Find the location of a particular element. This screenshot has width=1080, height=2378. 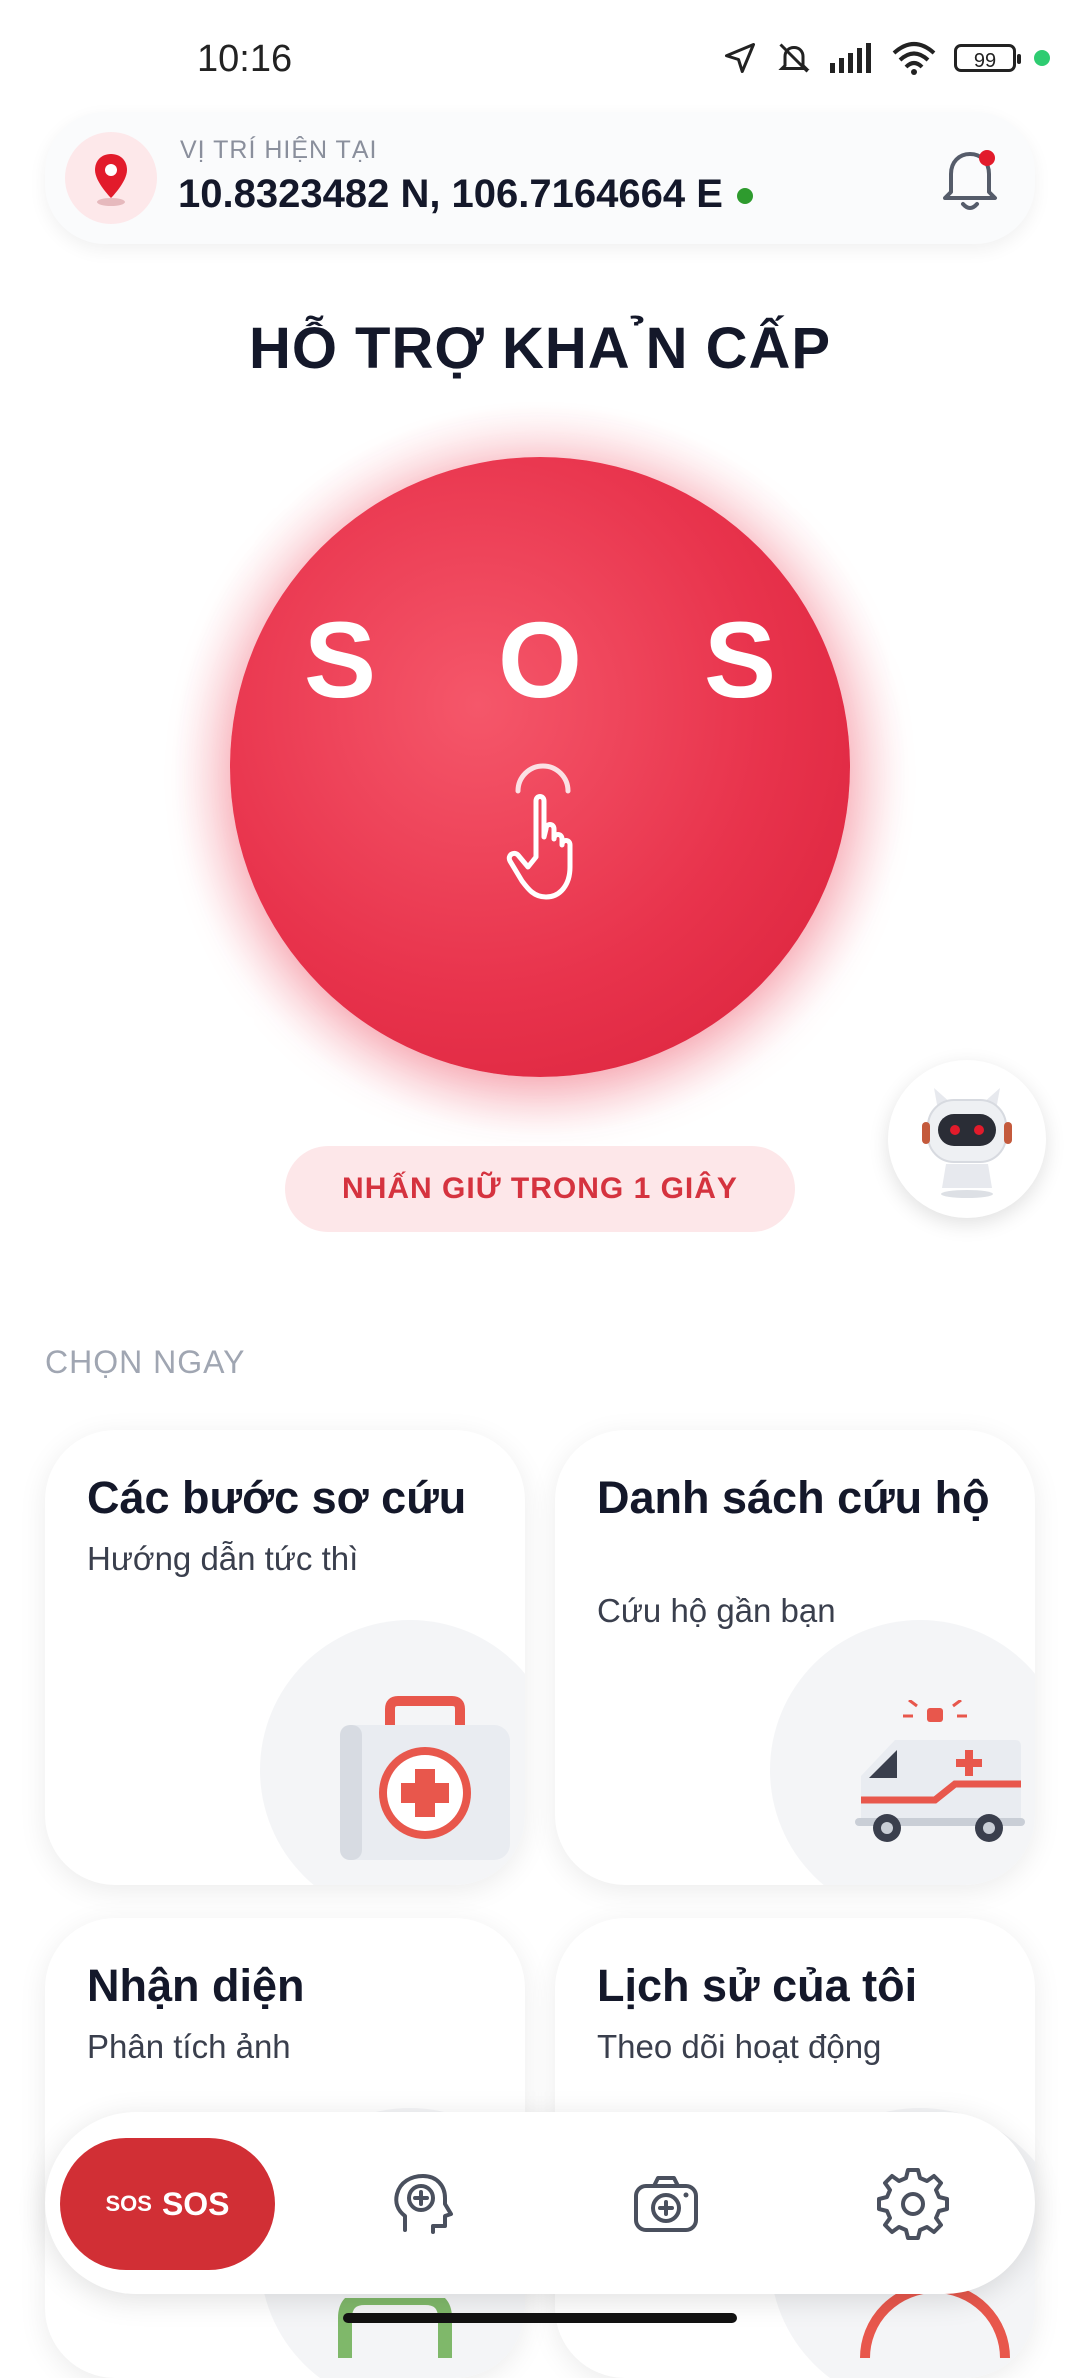

live-status-dot is located at coordinates (744, 196).